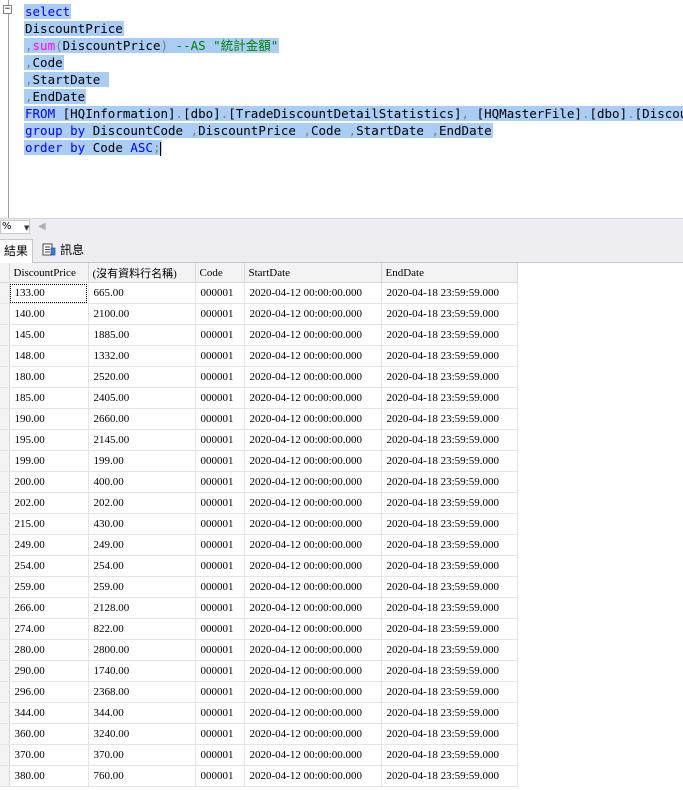 The width and height of the screenshot is (683, 790). I want to click on table-cell: 290.00, so click(49, 671).